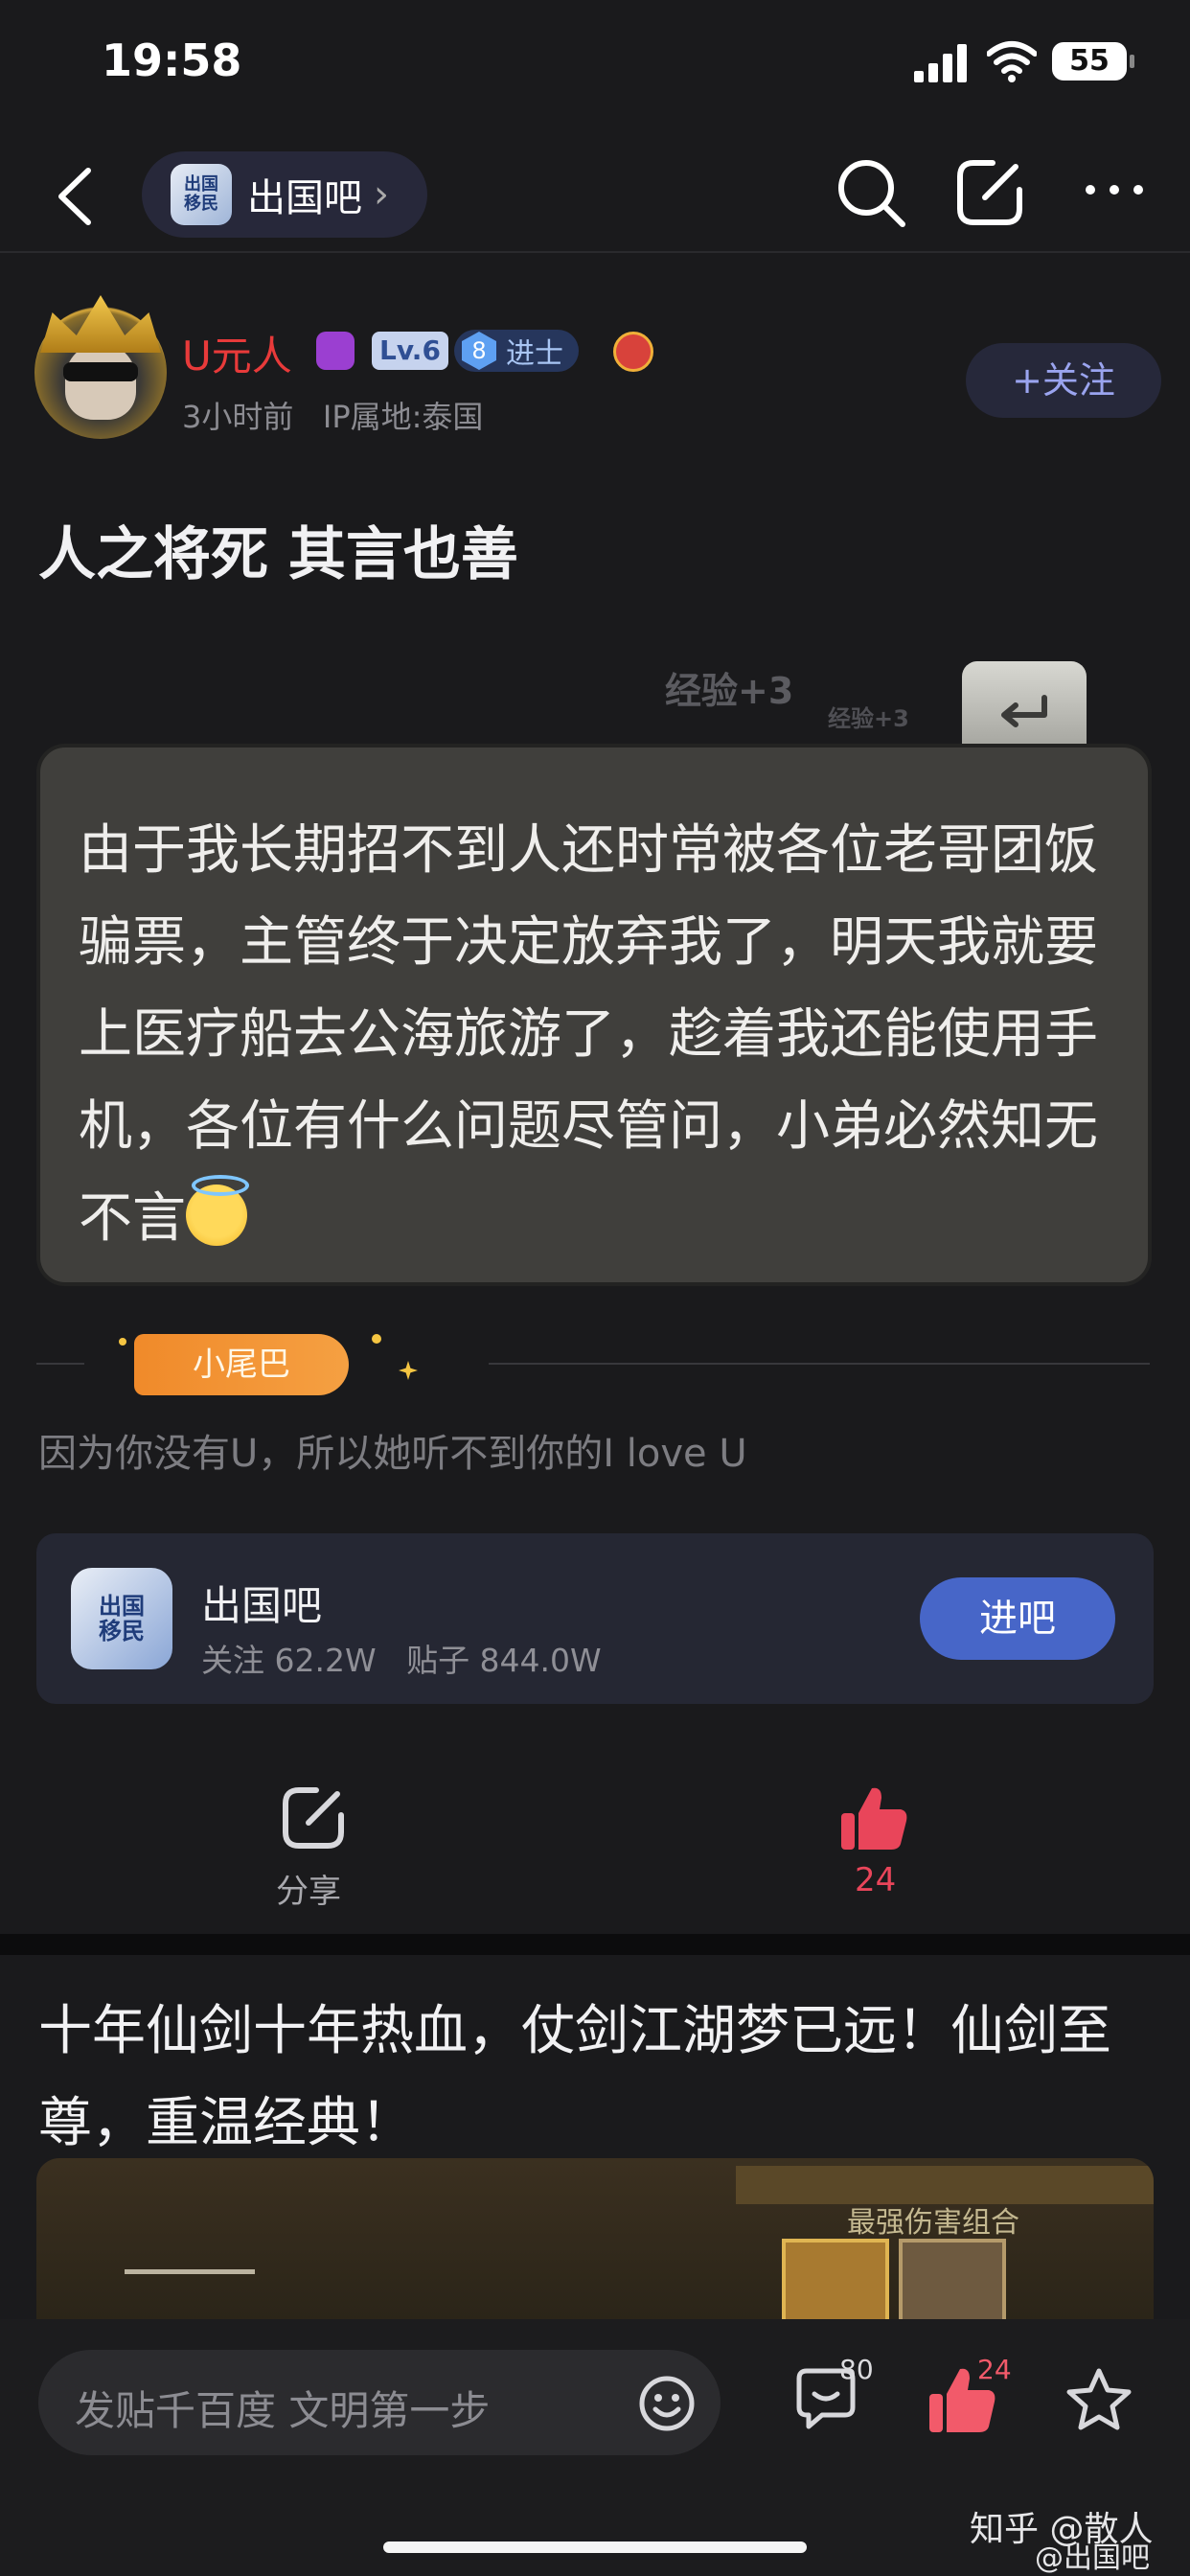  What do you see at coordinates (1064, 380) in the screenshot?
I see `follow-button: +关注` at bounding box center [1064, 380].